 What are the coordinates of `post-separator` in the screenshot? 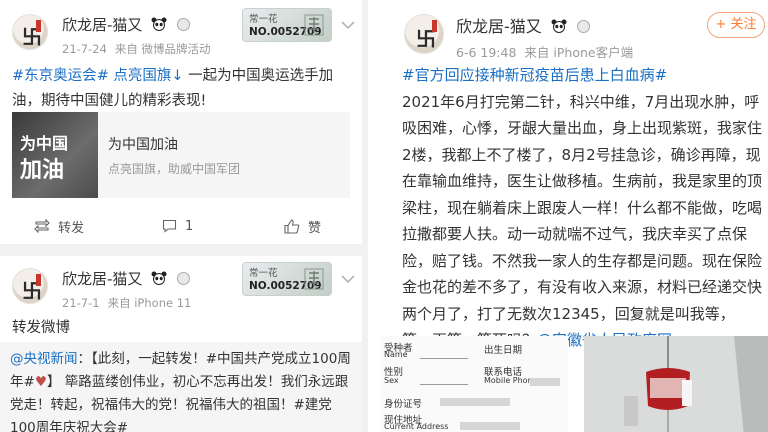 It's located at (181, 250).